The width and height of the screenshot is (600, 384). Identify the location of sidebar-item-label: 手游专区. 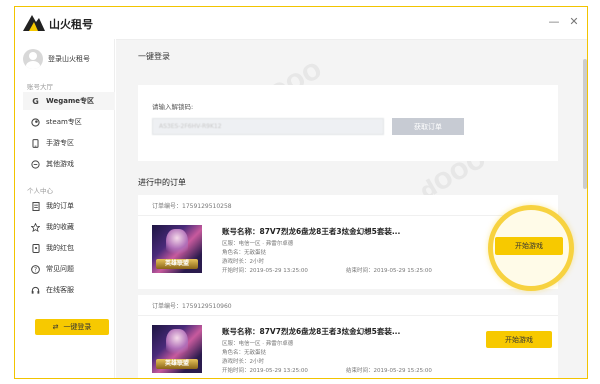
(60, 143).